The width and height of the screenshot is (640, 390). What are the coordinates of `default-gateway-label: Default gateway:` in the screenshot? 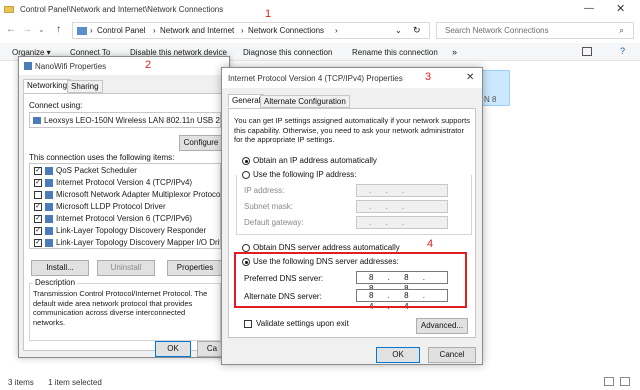 It's located at (274, 222).